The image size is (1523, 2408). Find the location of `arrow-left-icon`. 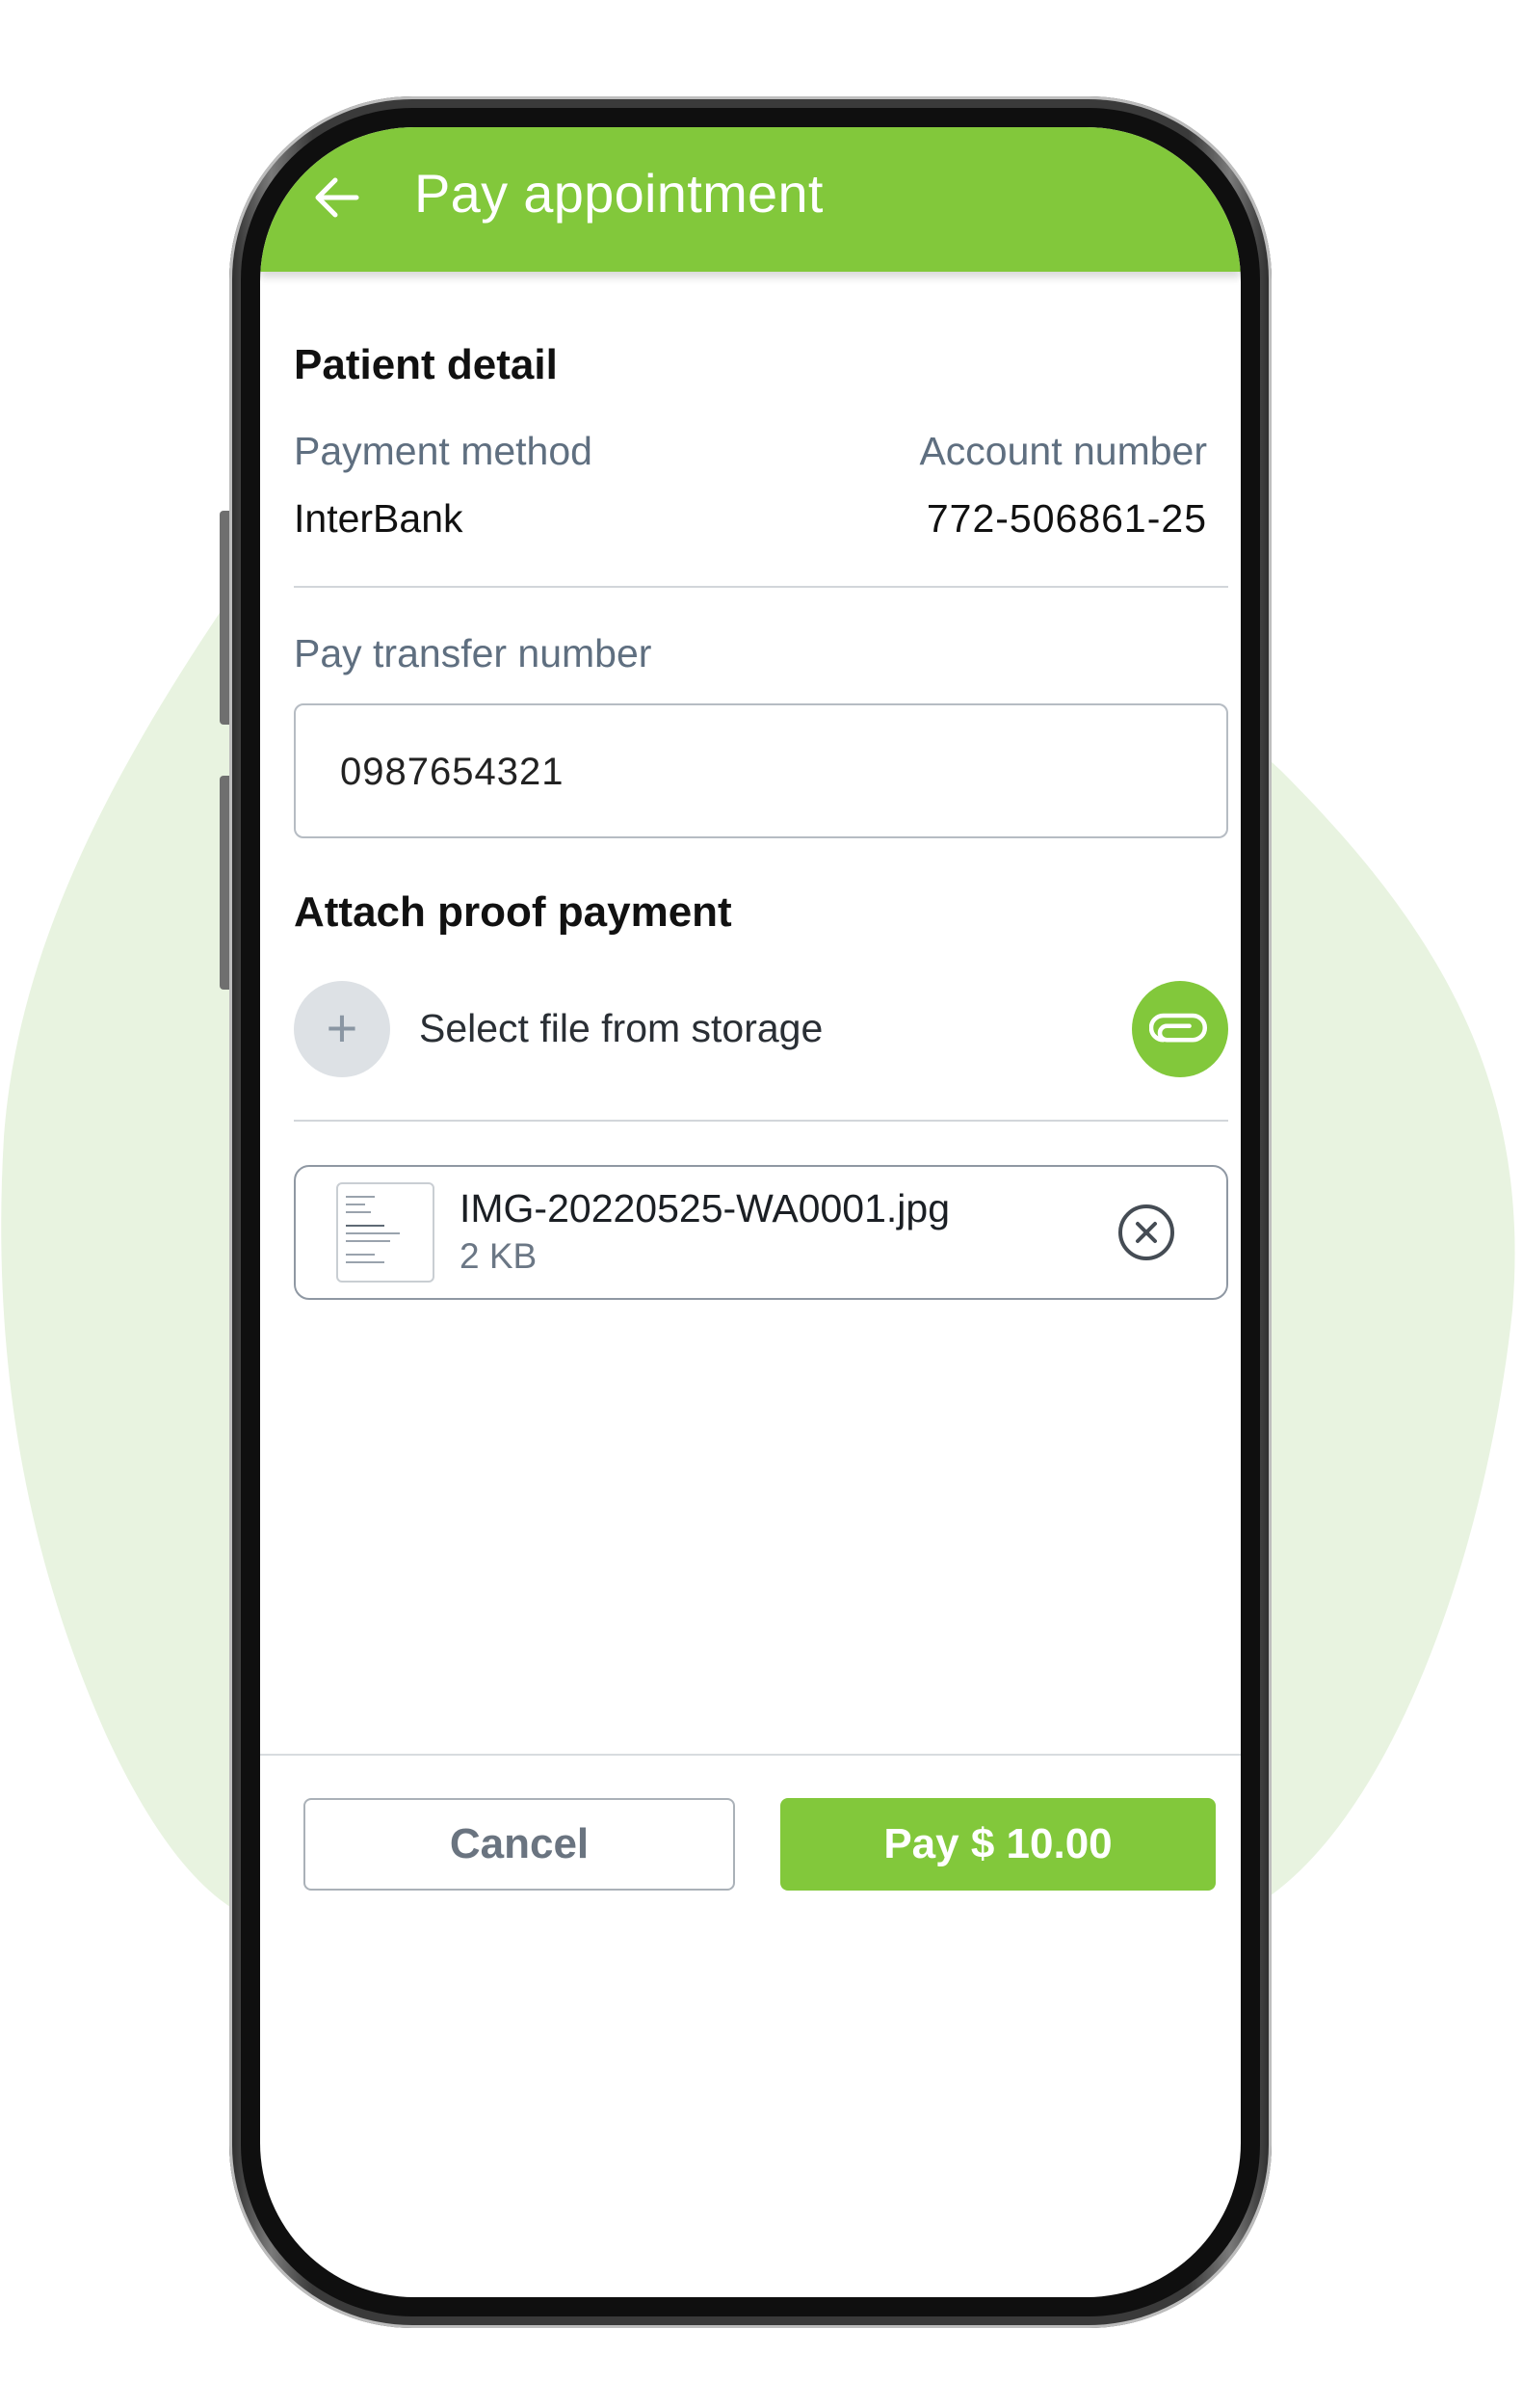

arrow-left-icon is located at coordinates (337, 198).